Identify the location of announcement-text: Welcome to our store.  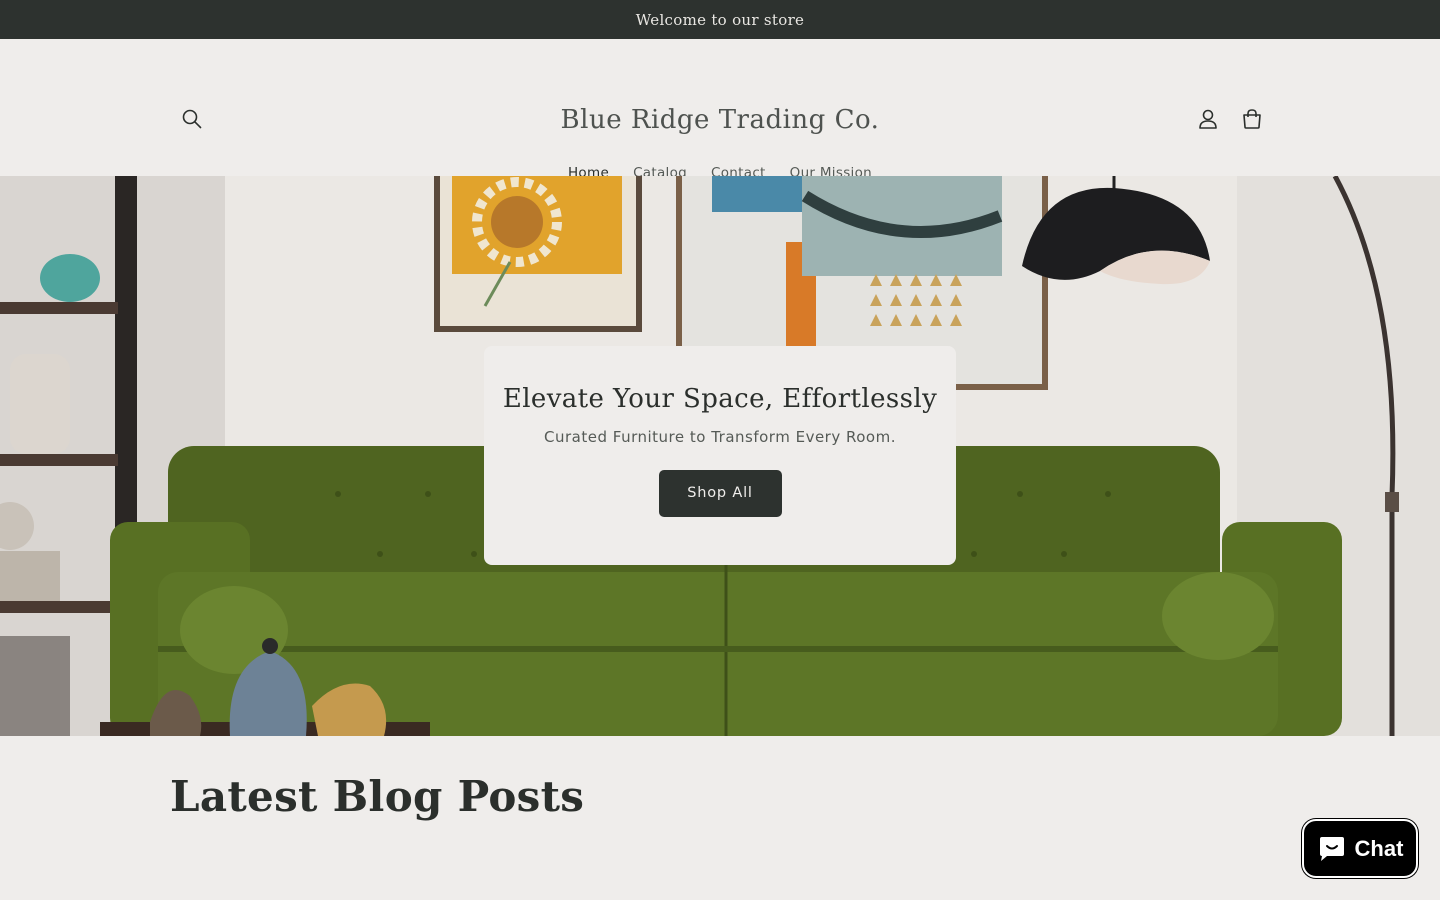
(720, 19).